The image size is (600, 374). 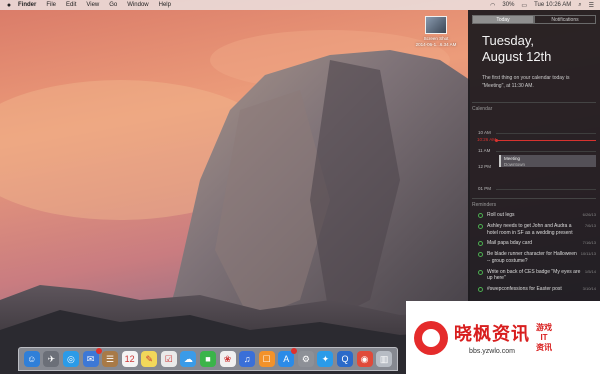 What do you see at coordinates (31, 359) in the screenshot?
I see `finder-icon: ☺` at bounding box center [31, 359].